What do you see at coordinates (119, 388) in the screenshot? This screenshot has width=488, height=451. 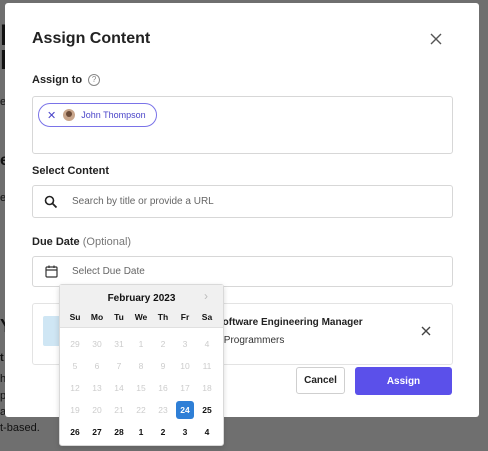 I see `calendar-day-disabled: 14` at bounding box center [119, 388].